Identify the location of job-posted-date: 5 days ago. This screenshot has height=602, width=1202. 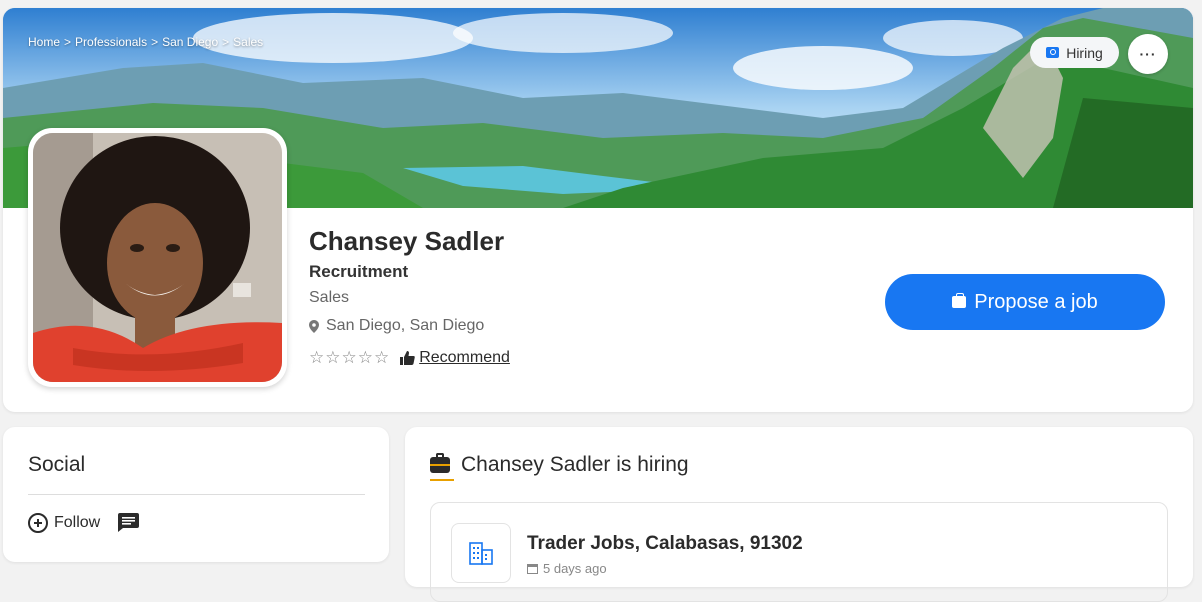
(567, 568).